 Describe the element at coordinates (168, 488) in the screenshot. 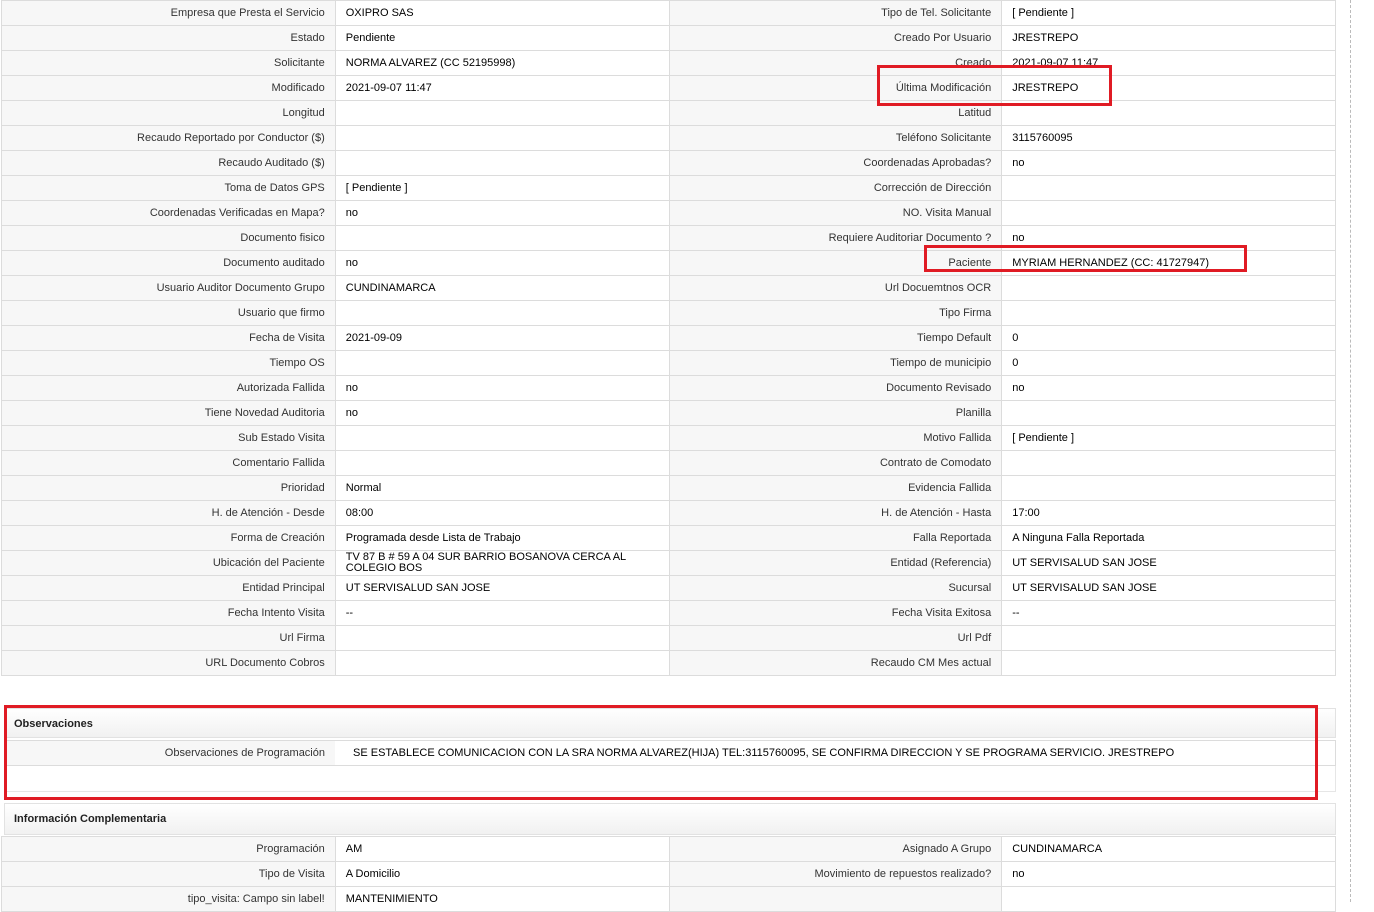

I see `field-label: Prioridad` at that location.